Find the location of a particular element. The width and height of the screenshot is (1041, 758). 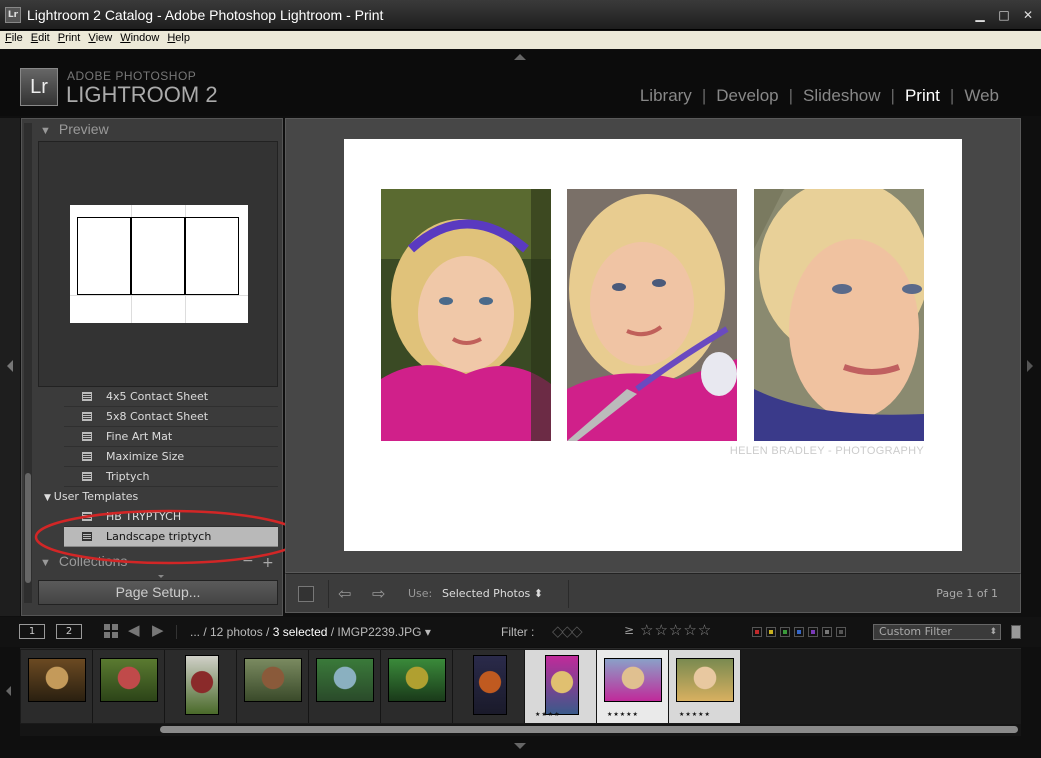

menu-item: View is located at coordinates (99, 37).